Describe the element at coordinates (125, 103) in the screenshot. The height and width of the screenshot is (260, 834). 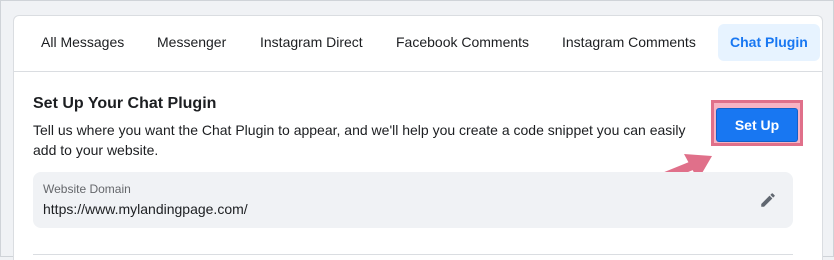
I see `section-title: Set Up Your Chat Plugin` at that location.